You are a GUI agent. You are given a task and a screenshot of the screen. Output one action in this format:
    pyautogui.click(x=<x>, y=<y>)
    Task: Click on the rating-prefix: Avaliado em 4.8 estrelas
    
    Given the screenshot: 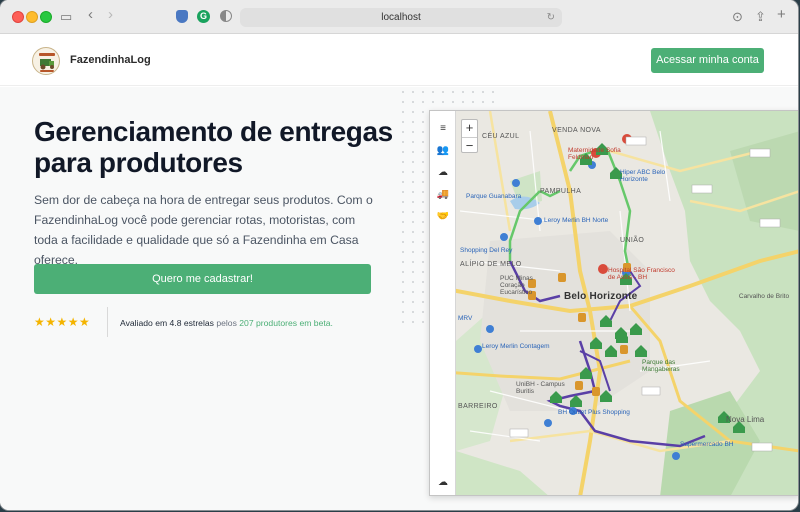 What is the action you would take?
    pyautogui.click(x=167, y=323)
    